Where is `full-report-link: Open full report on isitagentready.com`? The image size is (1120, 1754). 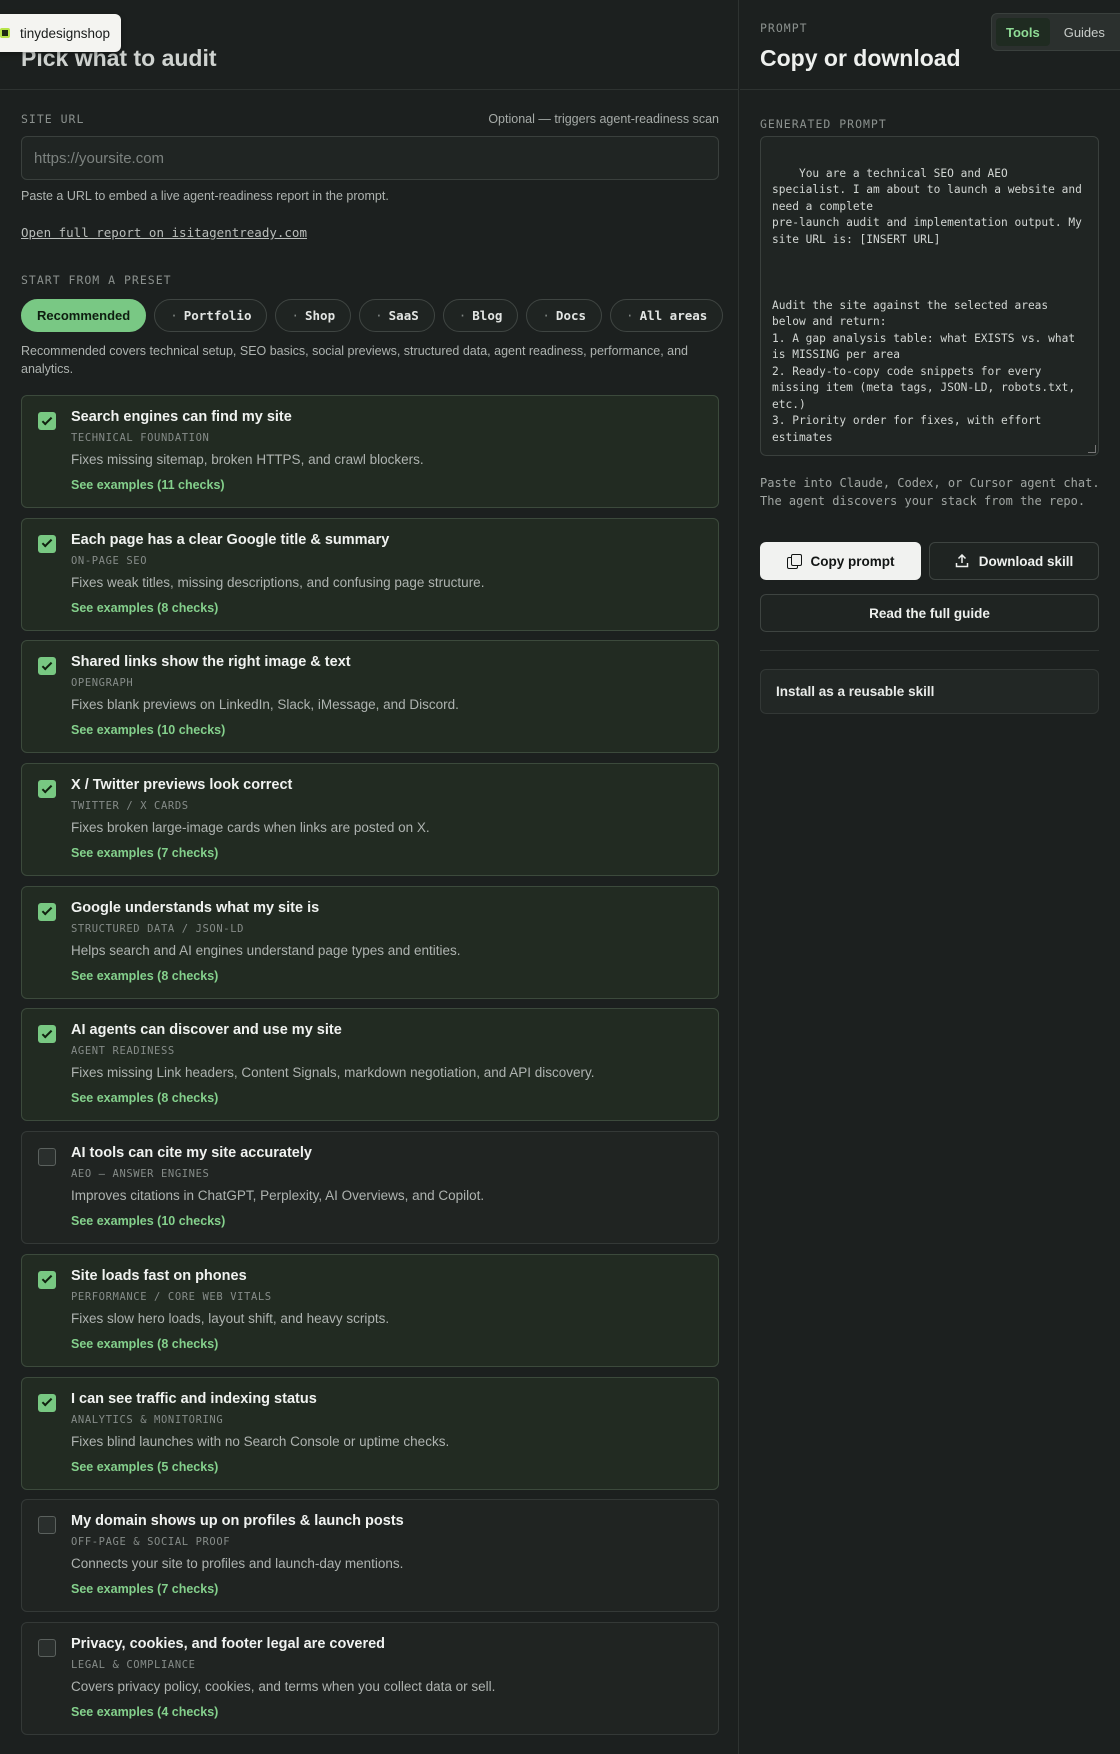 full-report-link: Open full report on isitagentready.com is located at coordinates (164, 232).